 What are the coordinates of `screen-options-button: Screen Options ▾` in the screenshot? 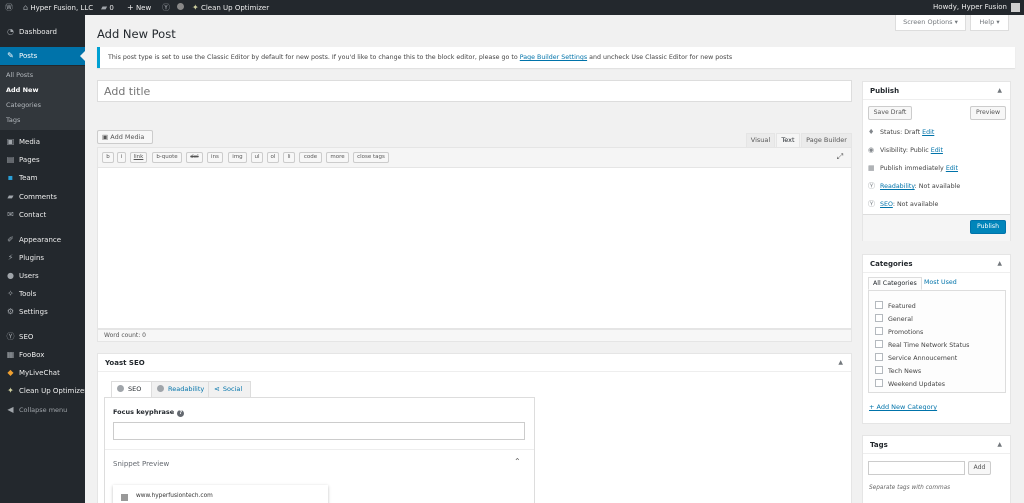 It's located at (930, 23).